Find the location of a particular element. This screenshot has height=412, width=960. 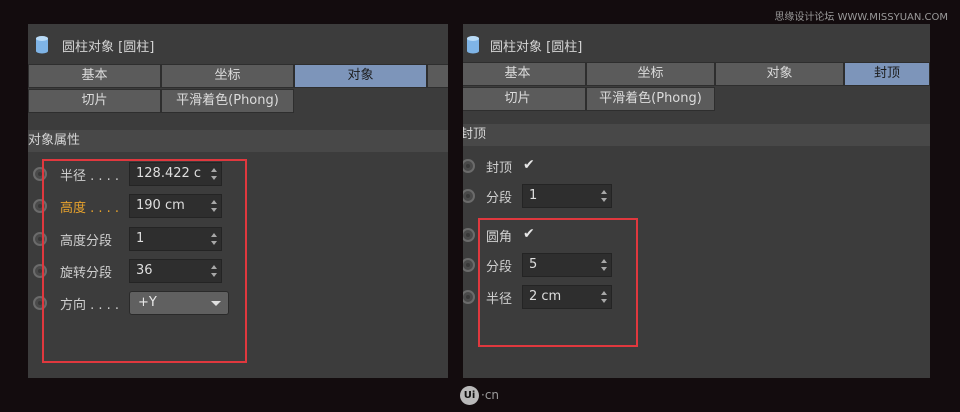

param-row-radius: 半径 . . . . 128.422 c is located at coordinates (238, 174).